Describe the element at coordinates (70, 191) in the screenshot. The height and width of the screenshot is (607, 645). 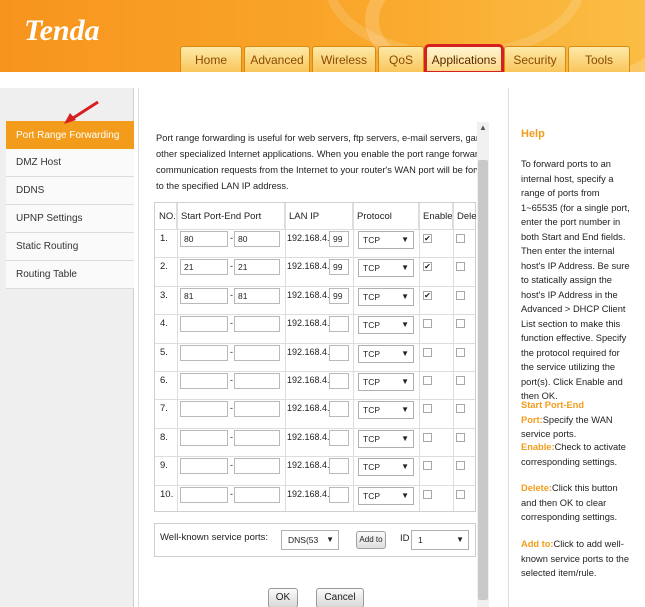
I see `sidebar-item-ddns: DDNS` at that location.